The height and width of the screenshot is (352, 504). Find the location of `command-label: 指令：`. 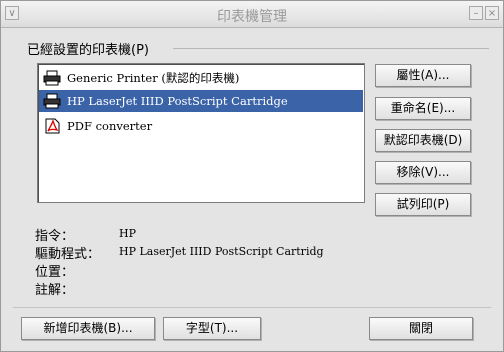

command-label: 指令： is located at coordinates (55, 236).